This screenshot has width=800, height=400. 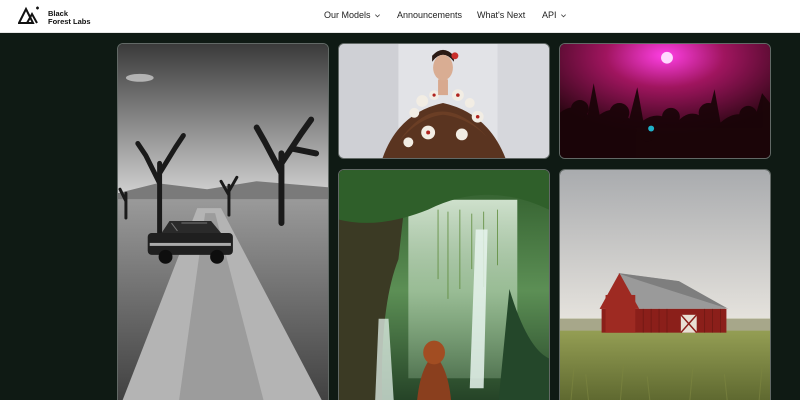 What do you see at coordinates (444, 101) in the screenshot?
I see `fashion-model-image` at bounding box center [444, 101].